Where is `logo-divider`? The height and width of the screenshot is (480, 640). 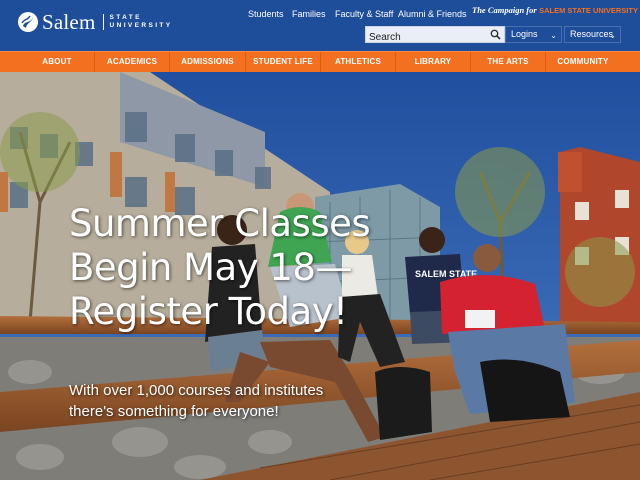 logo-divider is located at coordinates (103, 22).